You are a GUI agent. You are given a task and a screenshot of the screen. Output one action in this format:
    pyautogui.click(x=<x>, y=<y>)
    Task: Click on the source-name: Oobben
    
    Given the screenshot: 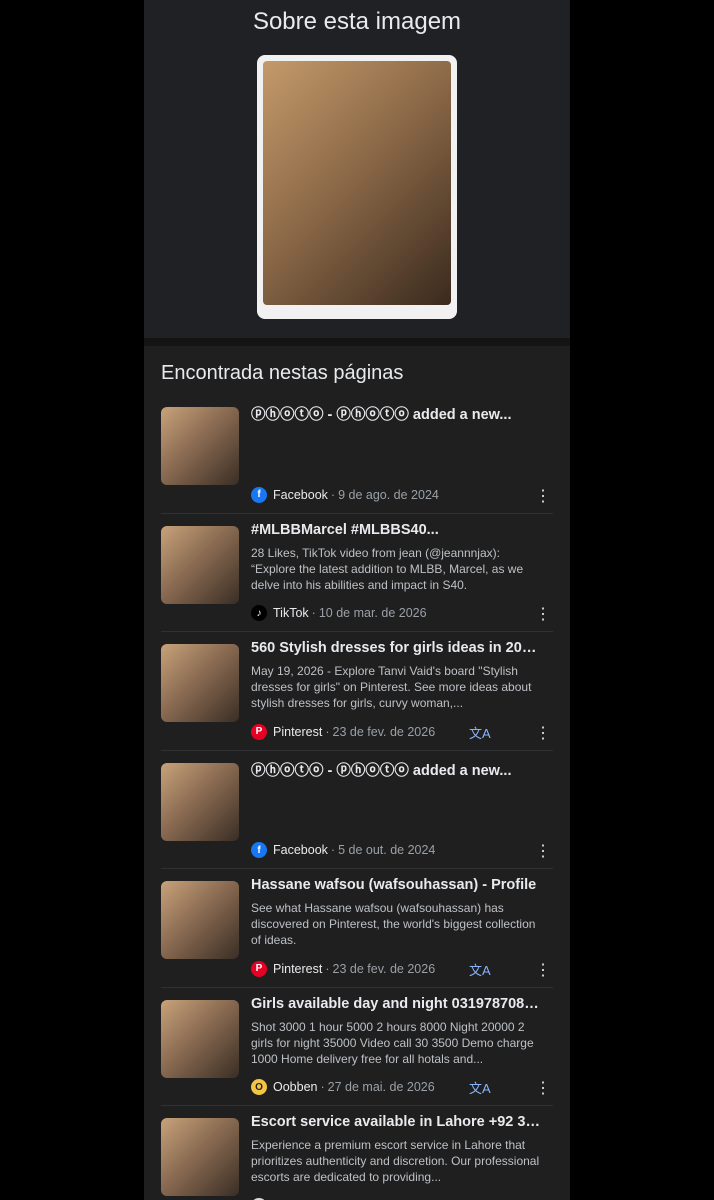 What is the action you would take?
    pyautogui.click(x=295, y=1087)
    